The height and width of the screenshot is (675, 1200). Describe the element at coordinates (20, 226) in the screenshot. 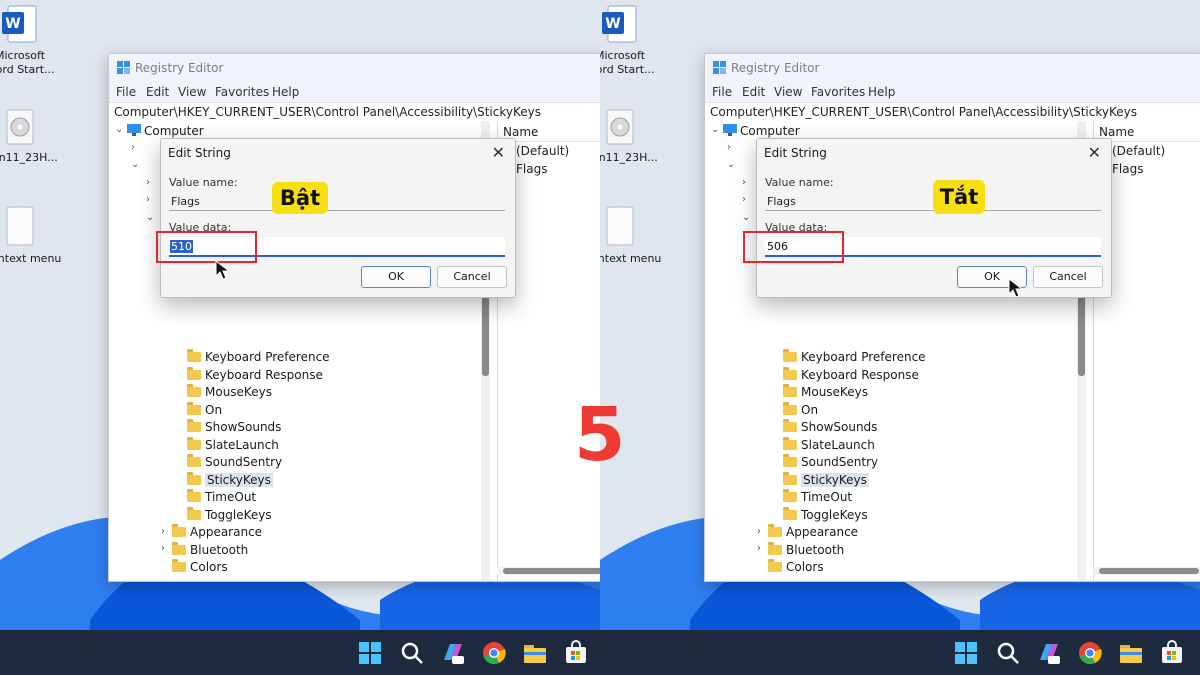

I see `document-icon` at that location.